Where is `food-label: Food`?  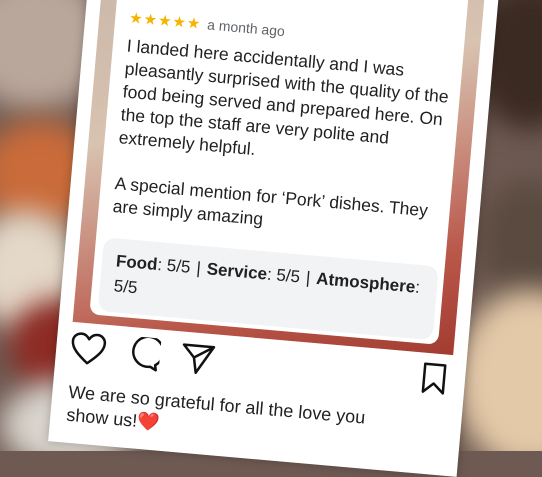 food-label: Food is located at coordinates (137, 262).